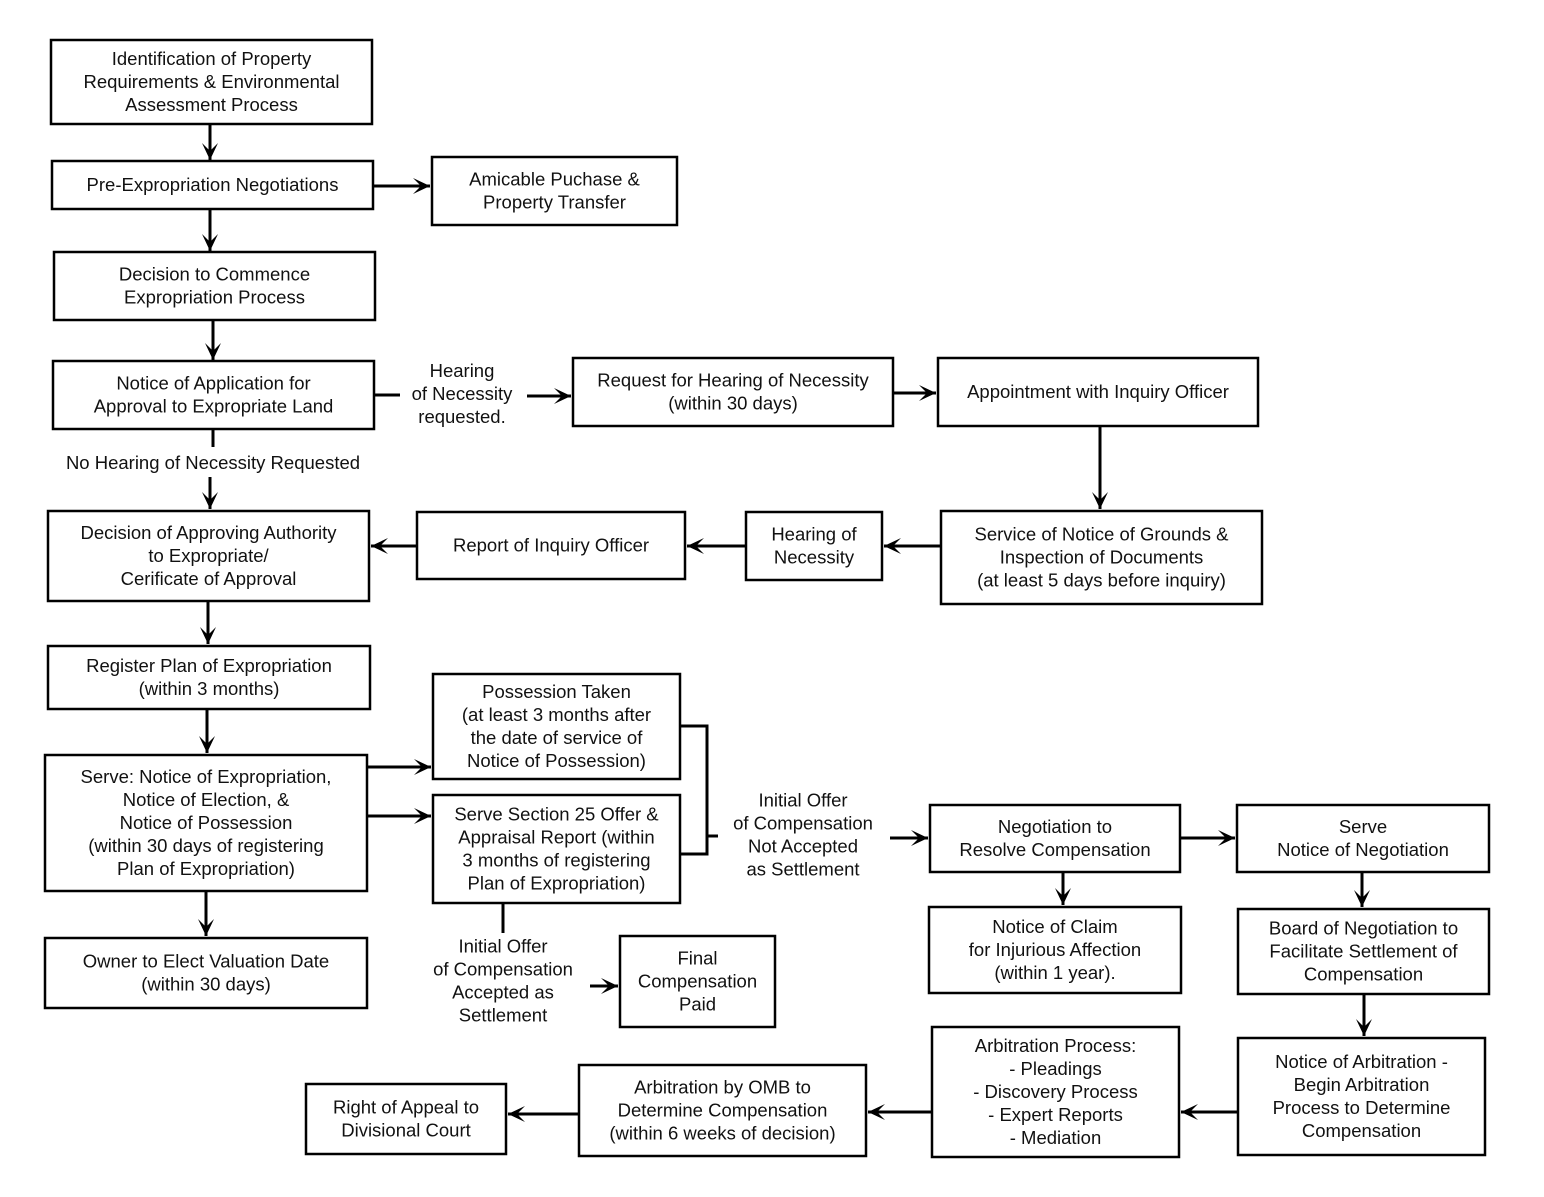 The image size is (1544, 1197). Describe the element at coordinates (697, 958) in the screenshot. I see `node-final-compensation-text-line: Final` at that location.